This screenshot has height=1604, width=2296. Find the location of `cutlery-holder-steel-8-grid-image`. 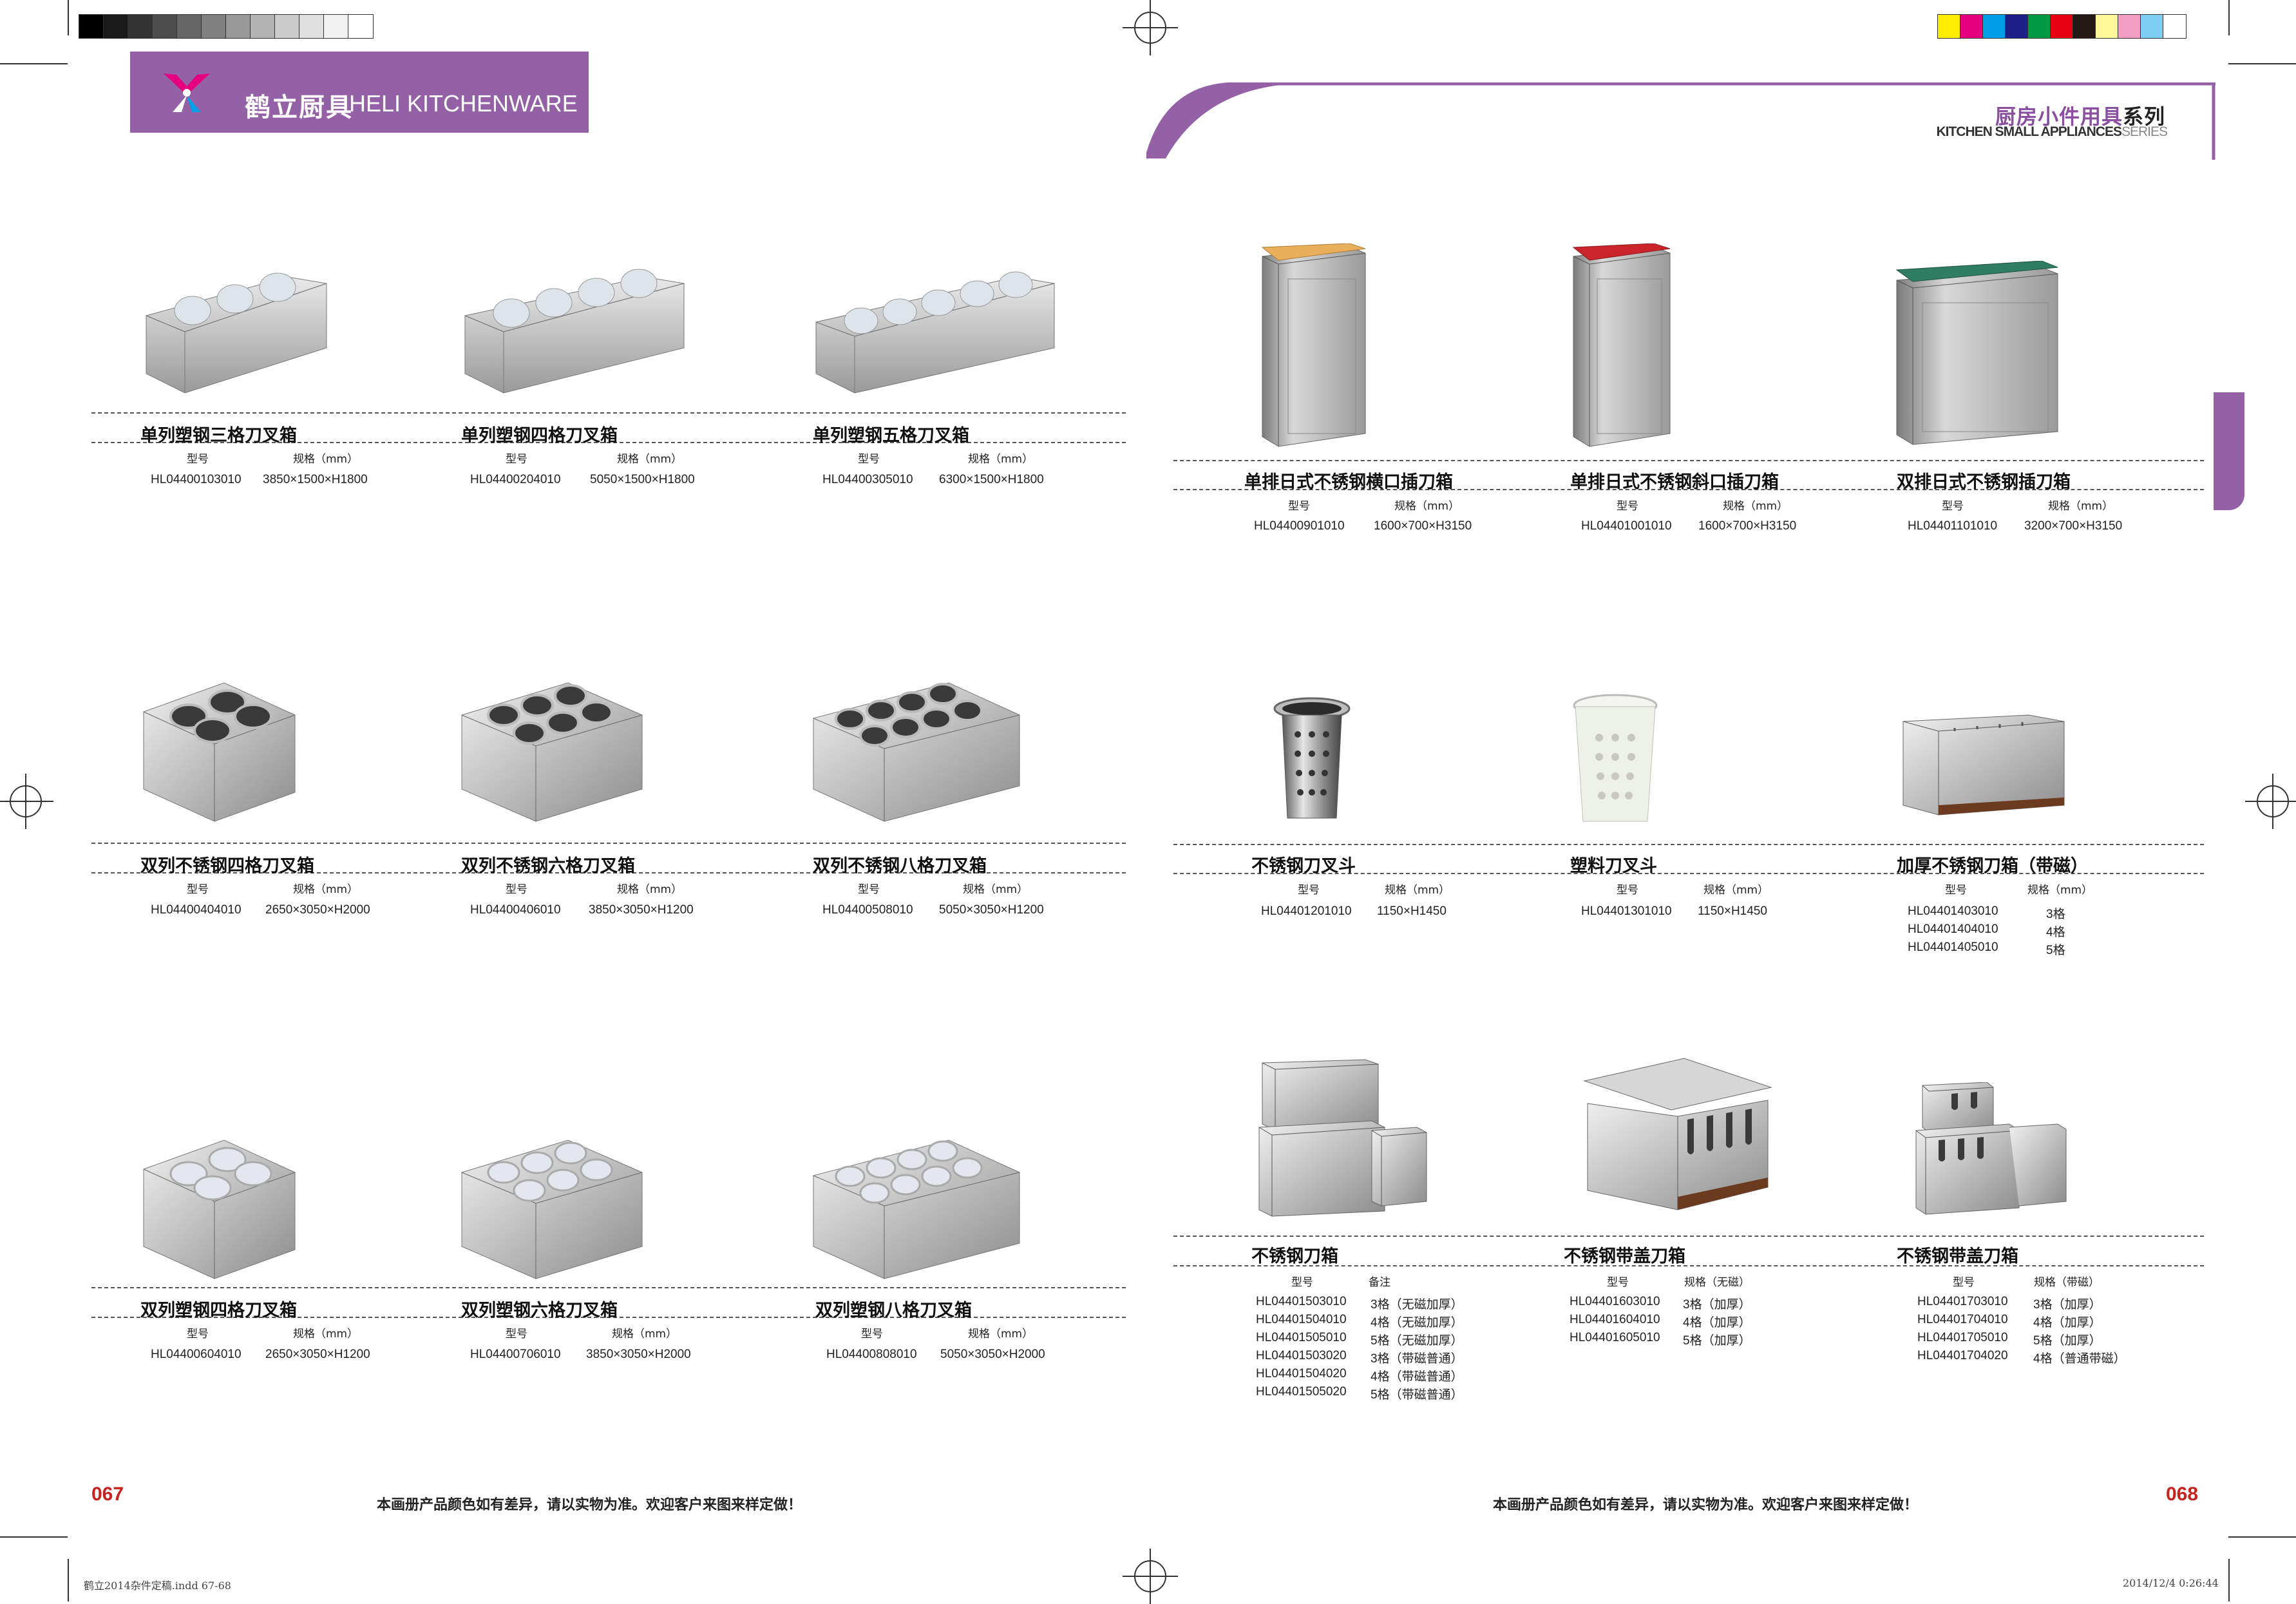

cutlery-holder-steel-8-grid-image is located at coordinates (916, 752).